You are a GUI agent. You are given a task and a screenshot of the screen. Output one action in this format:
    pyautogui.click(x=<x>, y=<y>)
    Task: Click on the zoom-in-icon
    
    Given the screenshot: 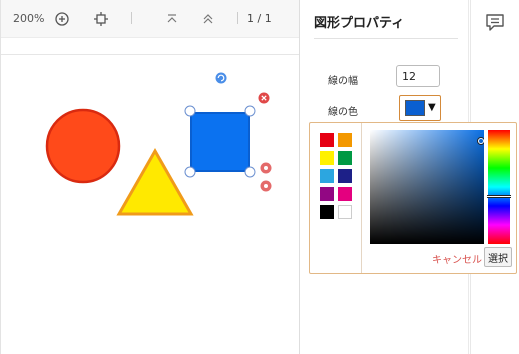 What is the action you would take?
    pyautogui.click(x=62, y=19)
    